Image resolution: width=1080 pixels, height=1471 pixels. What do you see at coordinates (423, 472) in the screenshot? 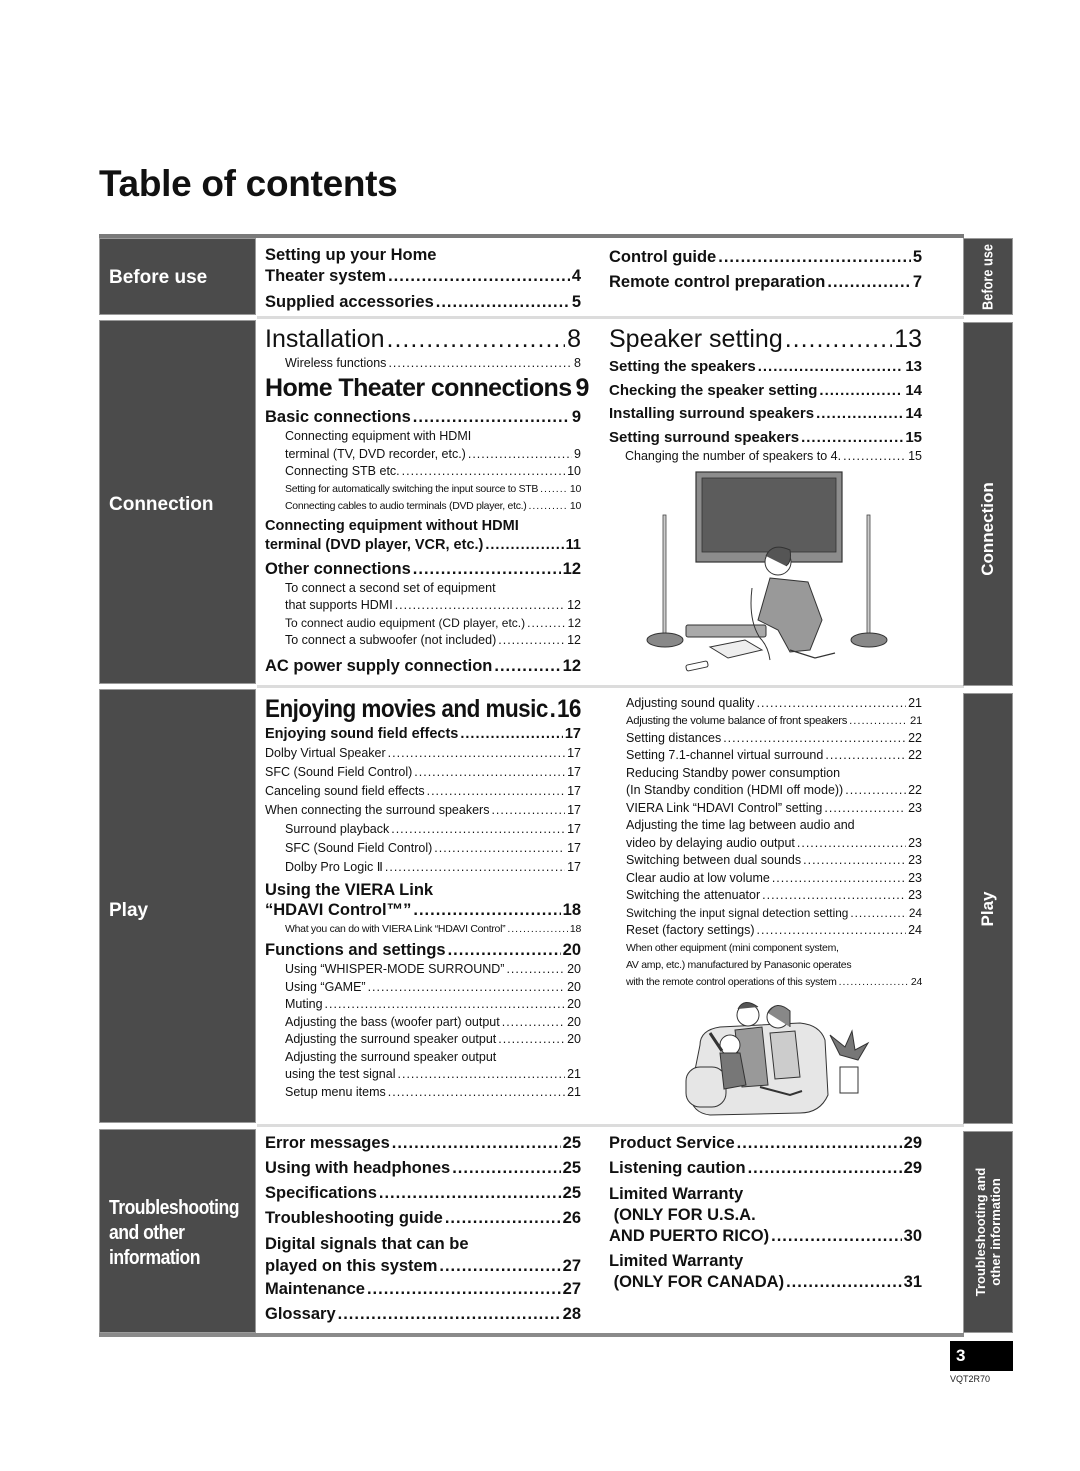
I see `toc-entry: Connecting STB etc.10` at bounding box center [423, 472].